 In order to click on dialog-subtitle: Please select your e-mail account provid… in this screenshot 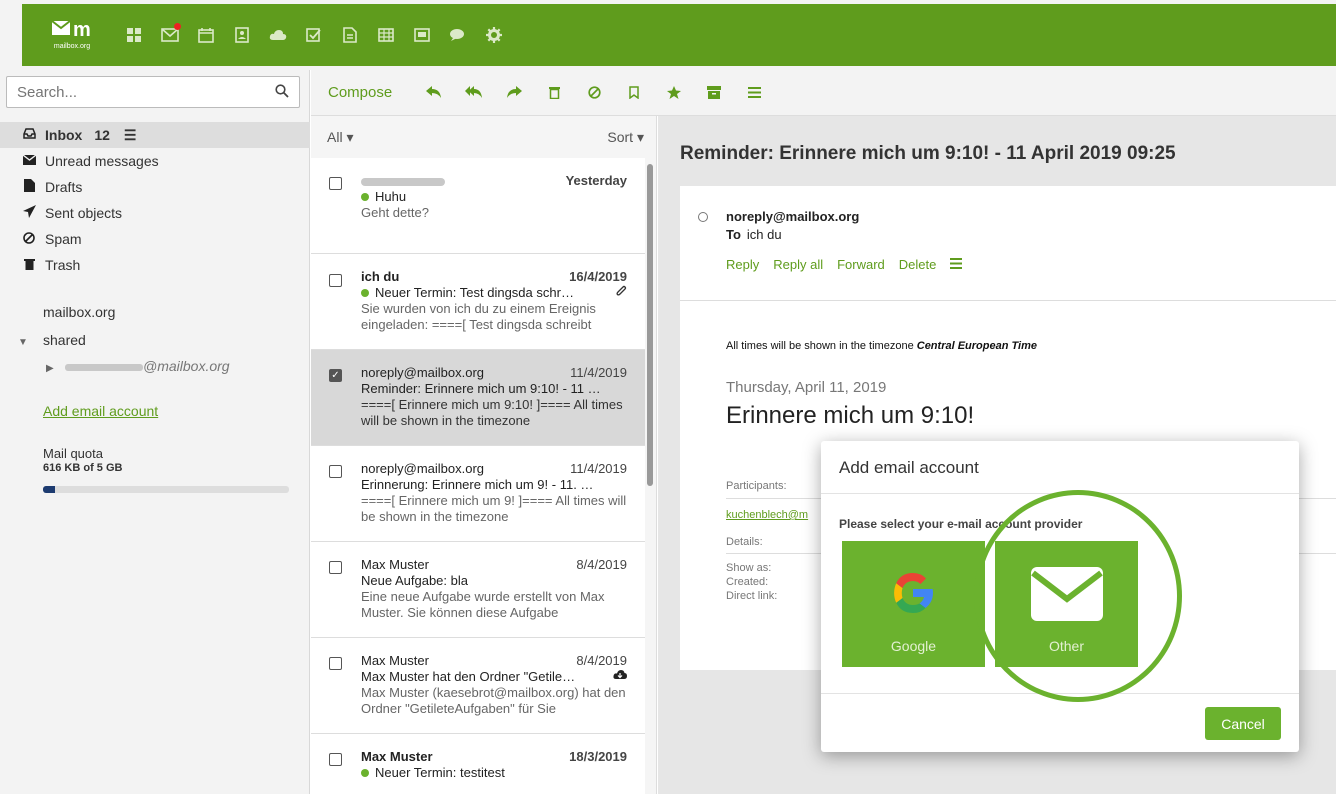, I will do `click(961, 524)`.